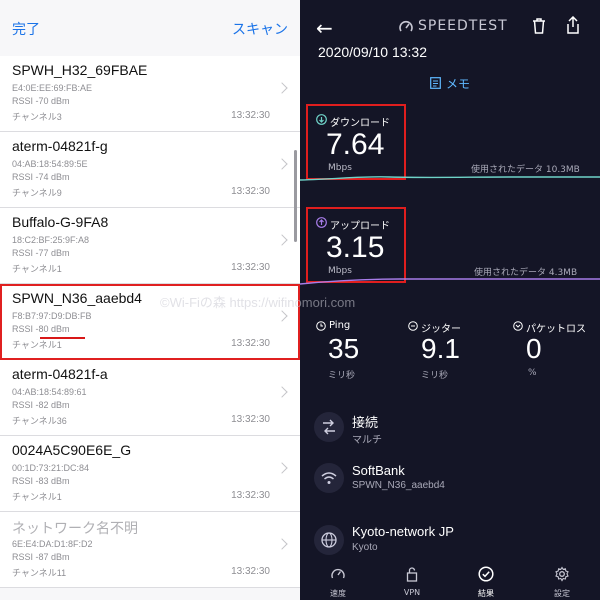 This screenshot has width=600, height=600. Describe the element at coordinates (26, 29) in the screenshot. I see `done-button: 完了` at that location.